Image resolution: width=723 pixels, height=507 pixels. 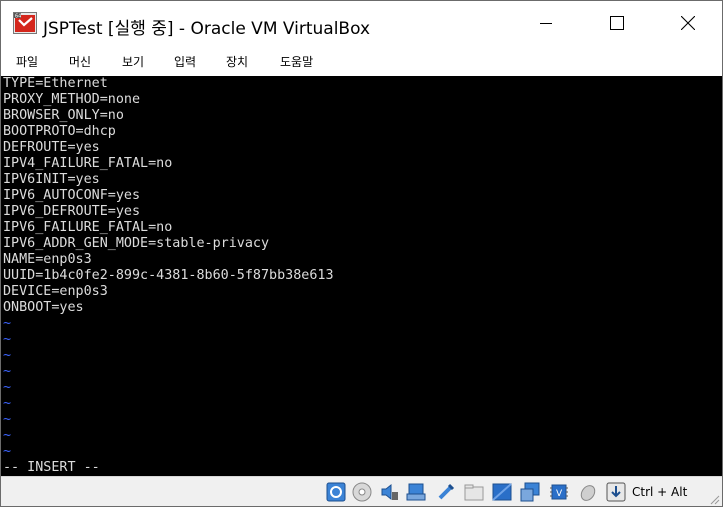 I want to click on status-bar: V Ctrl + Alt, so click(x=361, y=491).